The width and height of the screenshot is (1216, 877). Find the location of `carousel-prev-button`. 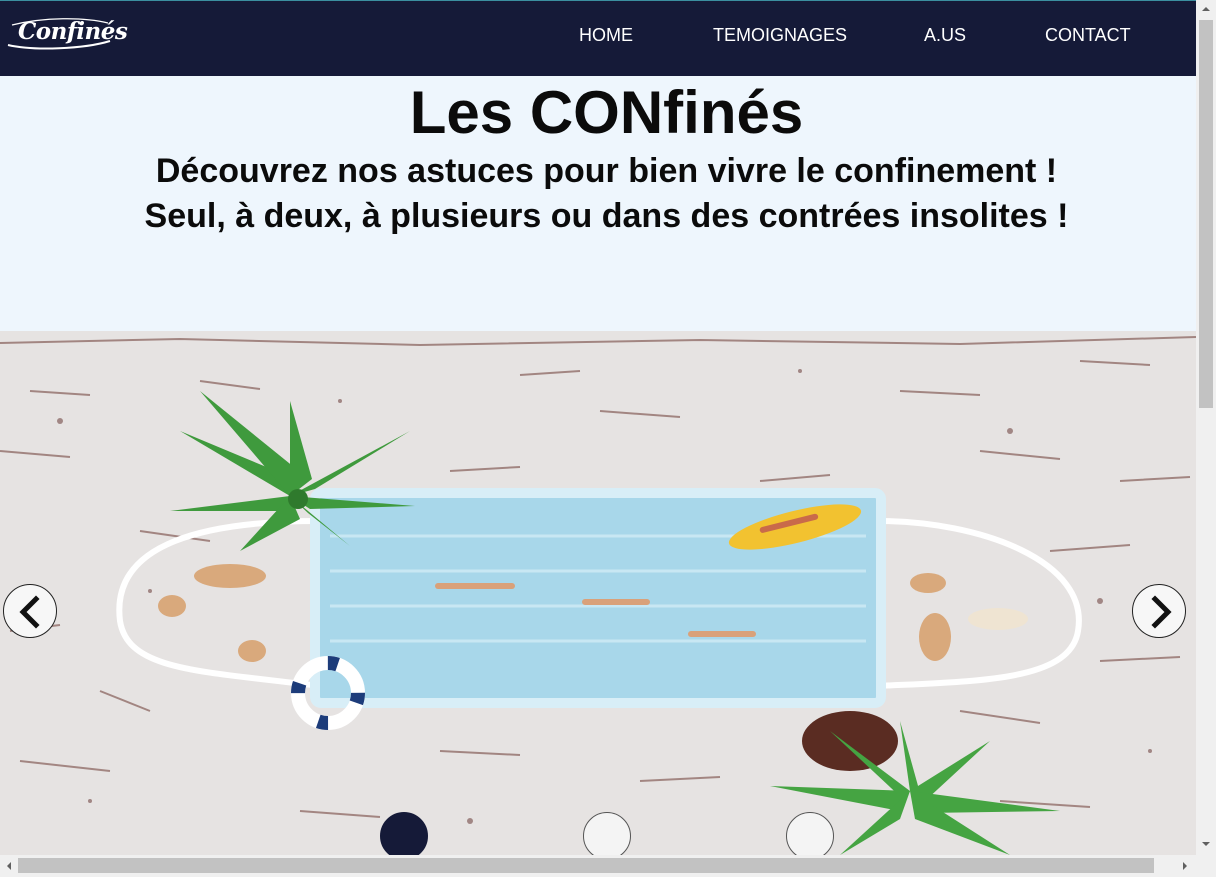

carousel-prev-button is located at coordinates (30, 611).